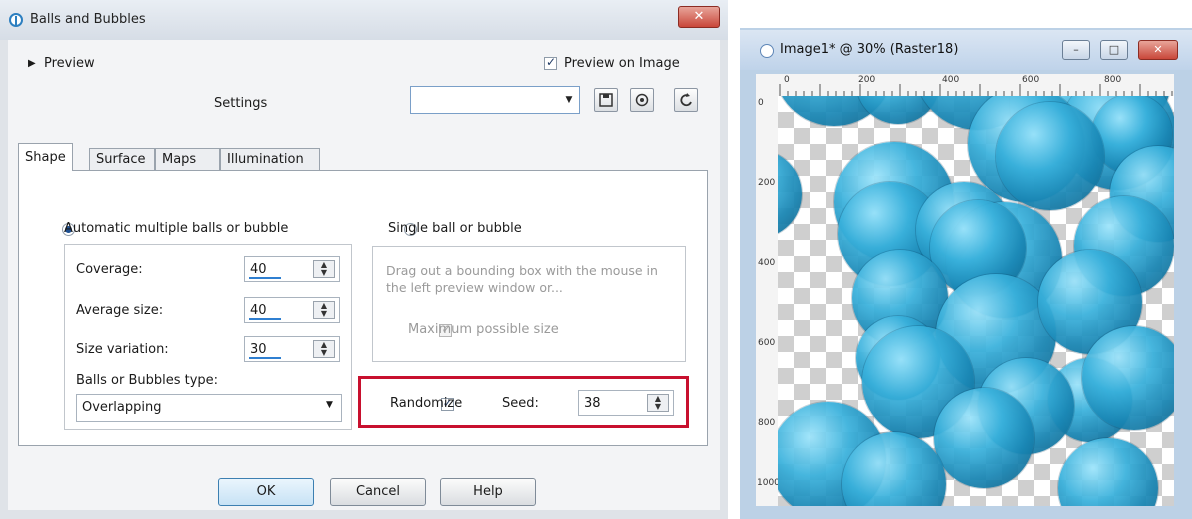  Describe the element at coordinates (488, 492) in the screenshot. I see `help-button: Help` at that location.